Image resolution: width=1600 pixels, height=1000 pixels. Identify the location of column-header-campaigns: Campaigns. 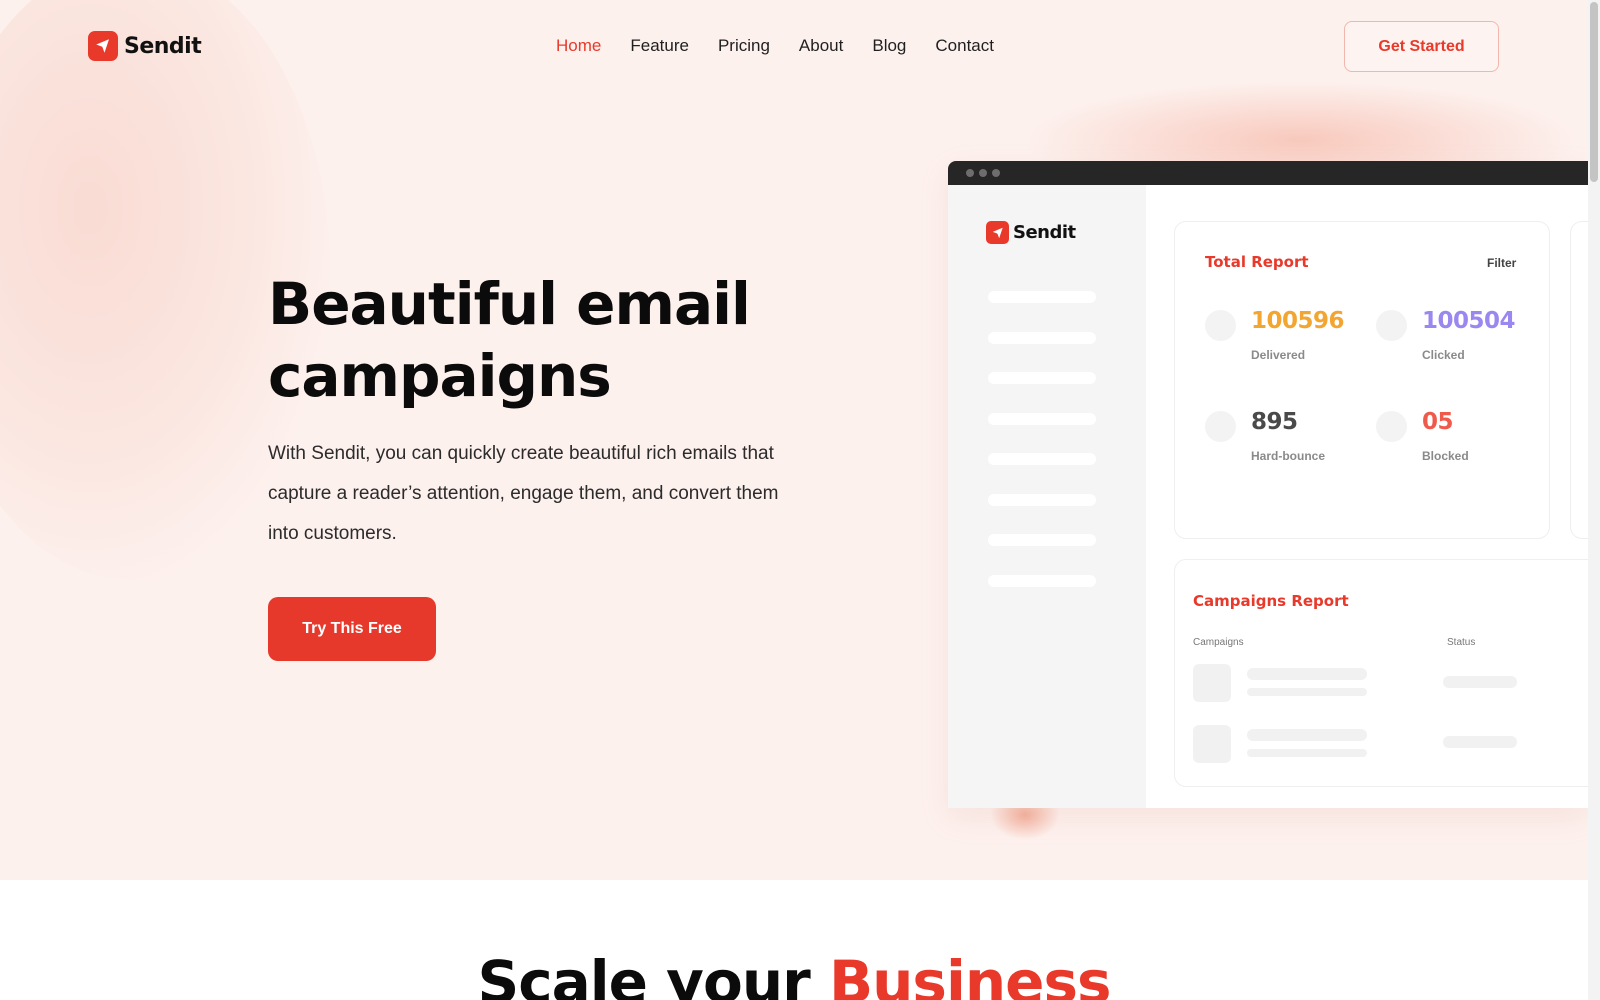
(1218, 642).